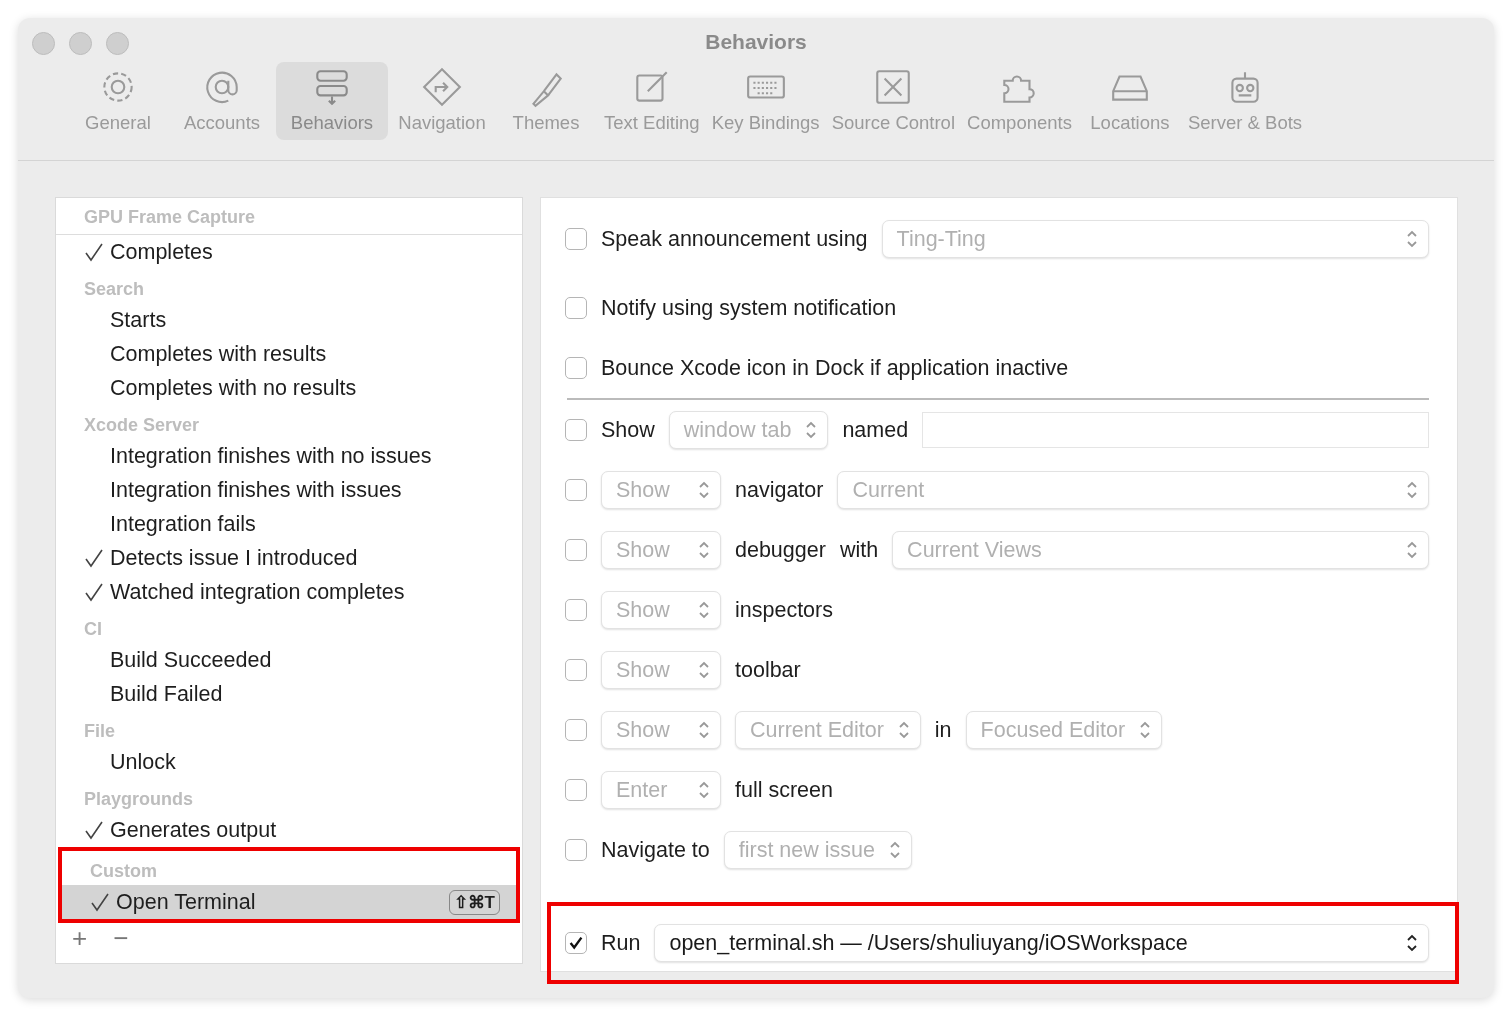  Describe the element at coordinates (859, 550) in the screenshot. I see `option-label: with` at that location.